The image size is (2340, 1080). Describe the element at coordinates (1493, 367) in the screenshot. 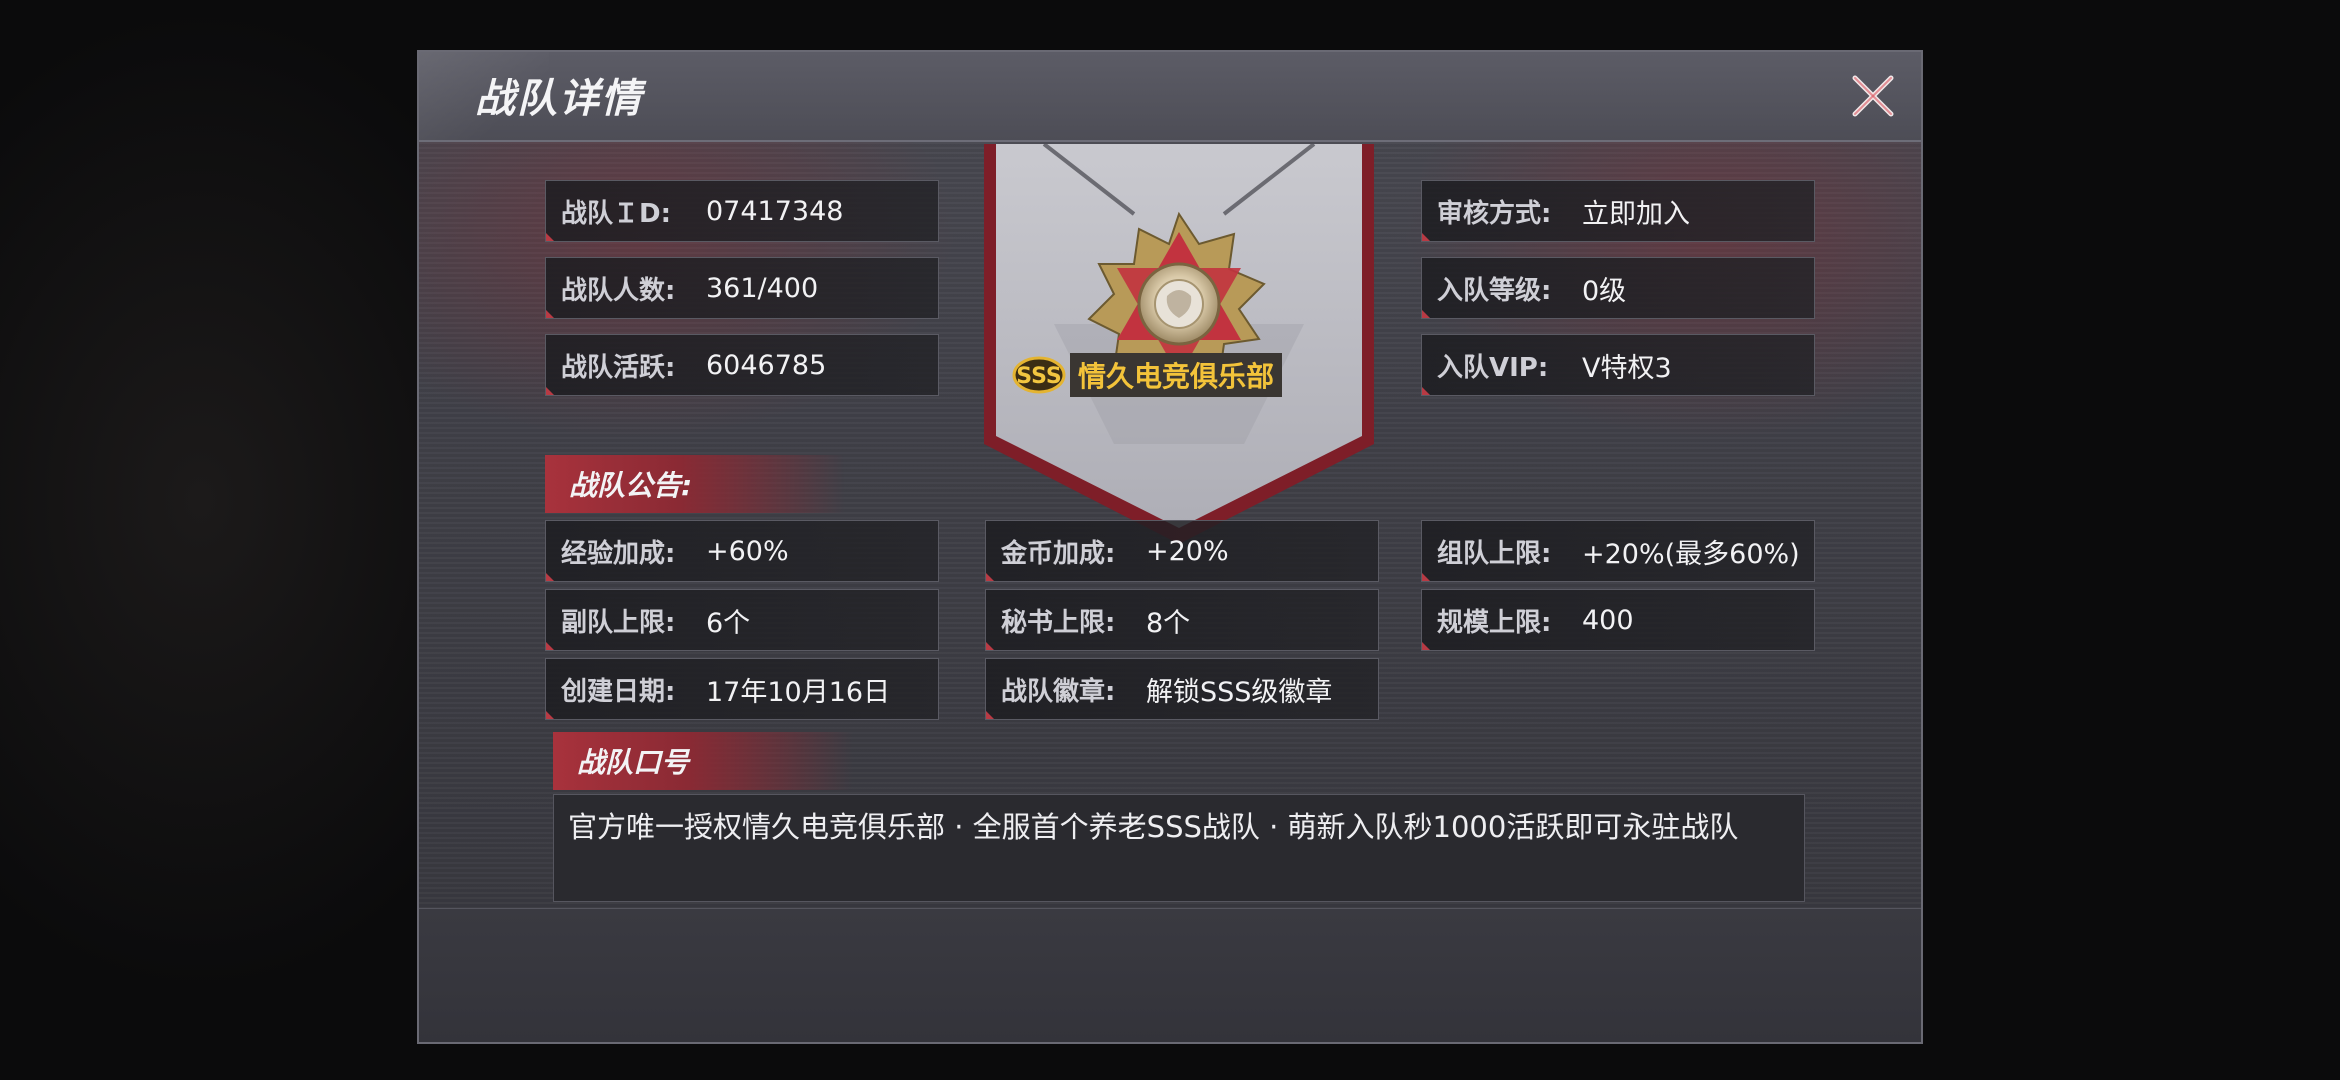

I see `info-label: 入队VIP:` at that location.